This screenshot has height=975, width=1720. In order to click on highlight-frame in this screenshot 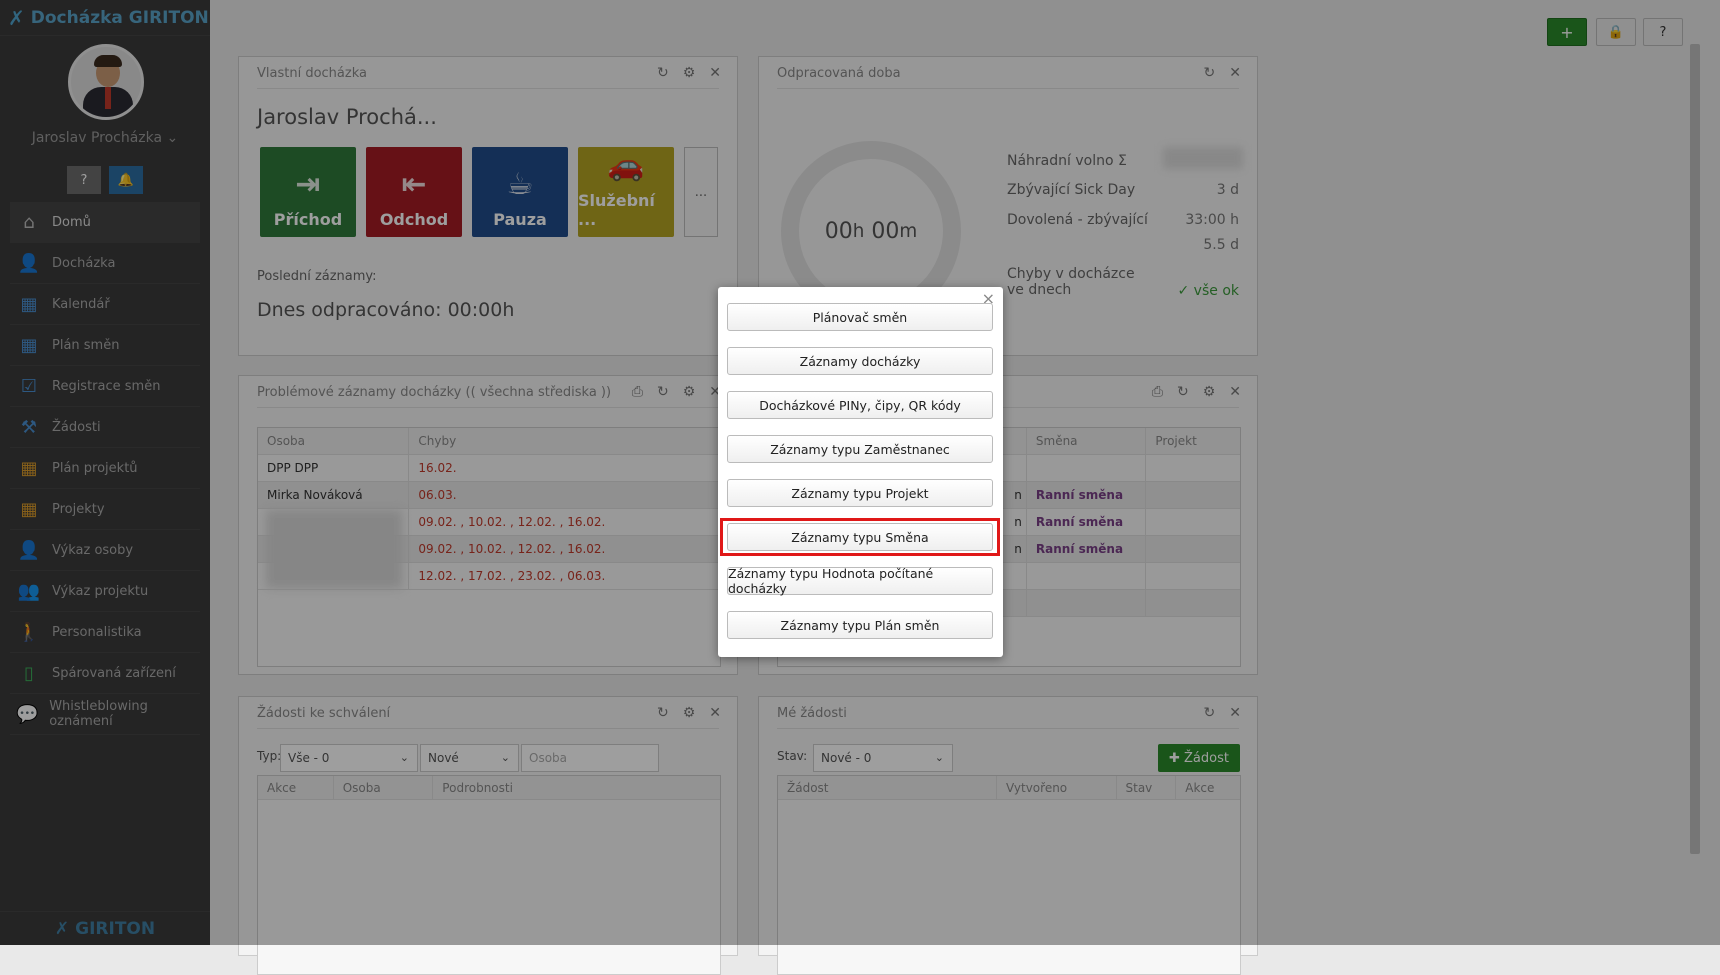, I will do `click(860, 537)`.